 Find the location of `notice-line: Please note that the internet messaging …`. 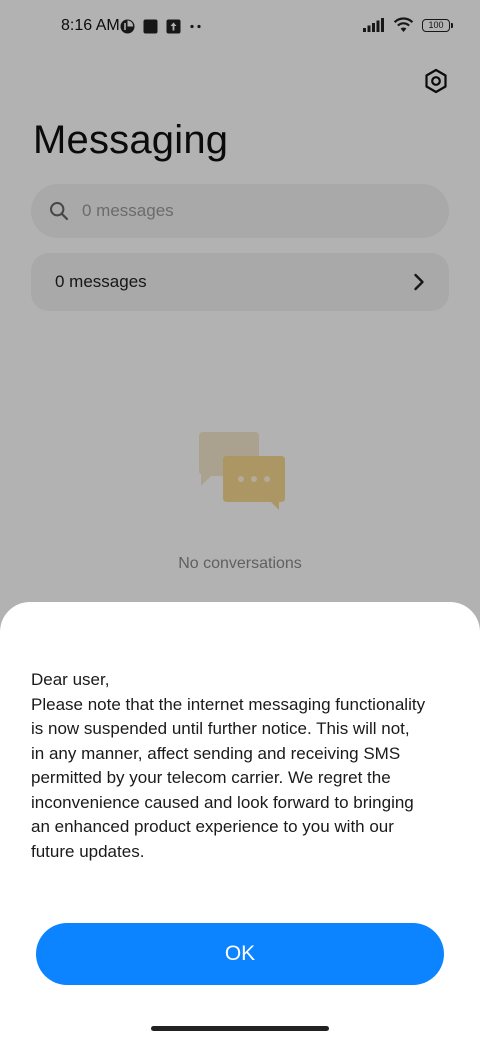

notice-line: Please note that the internet messaging … is located at coordinates (228, 704).